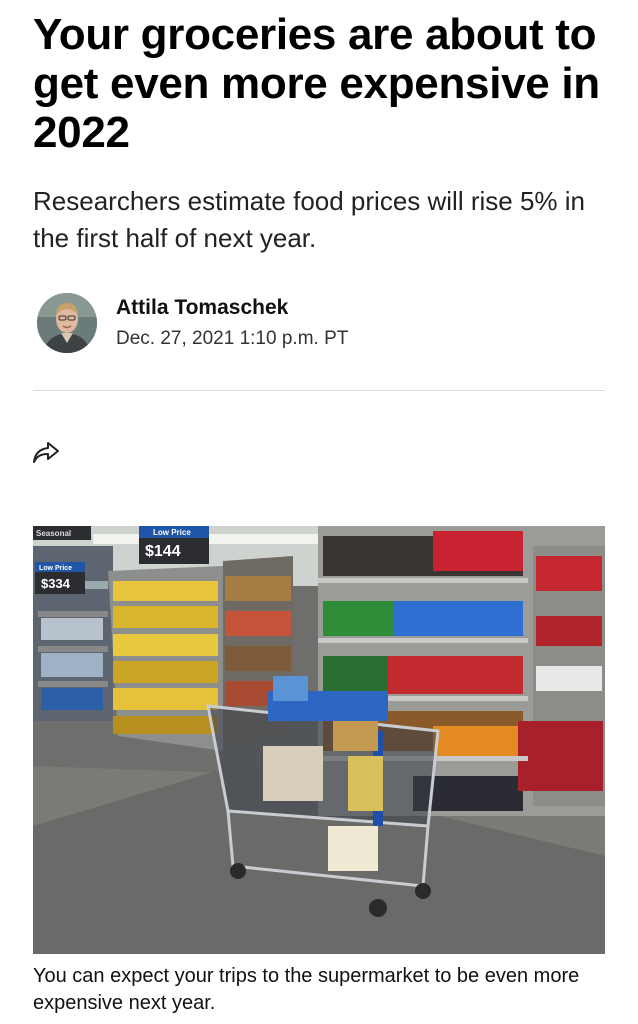 Image resolution: width=638 pixels, height=1024 pixels. I want to click on author-avatar-image, so click(67, 323).